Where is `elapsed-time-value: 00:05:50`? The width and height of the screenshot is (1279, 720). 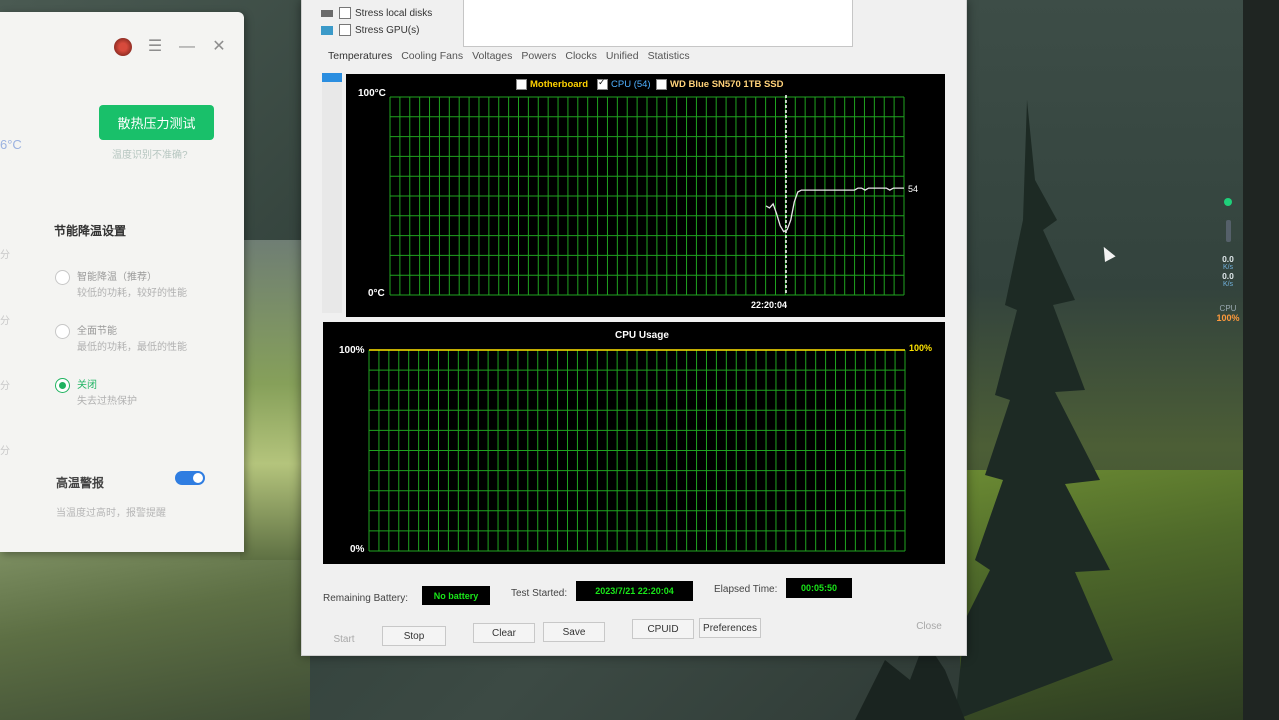
elapsed-time-value: 00:05:50 is located at coordinates (819, 588).